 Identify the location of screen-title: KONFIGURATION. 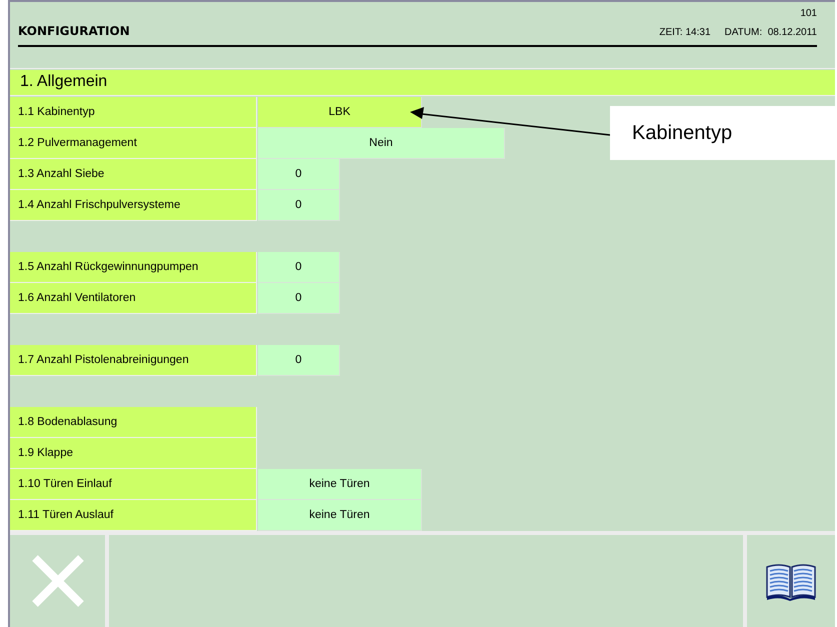
(74, 31).